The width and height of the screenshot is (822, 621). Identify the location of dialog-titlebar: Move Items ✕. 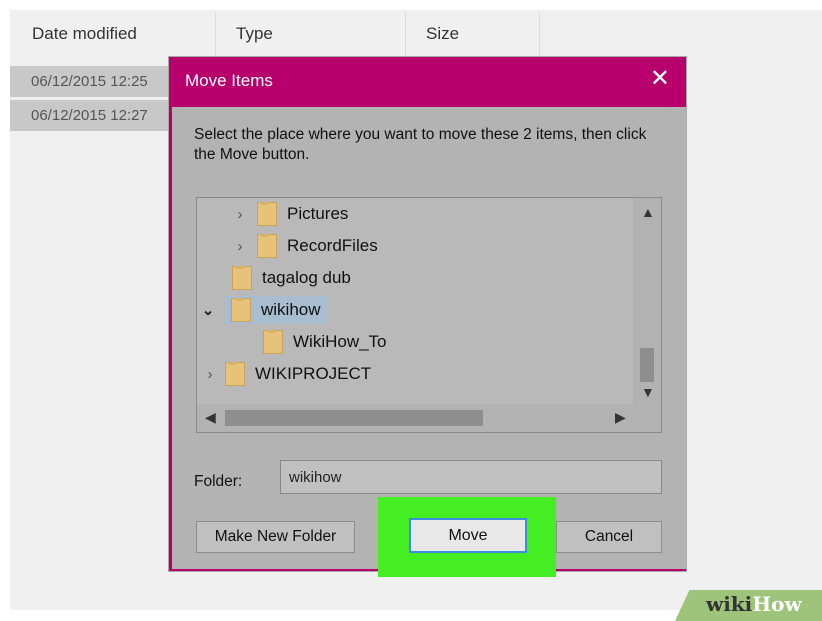
(427, 82).